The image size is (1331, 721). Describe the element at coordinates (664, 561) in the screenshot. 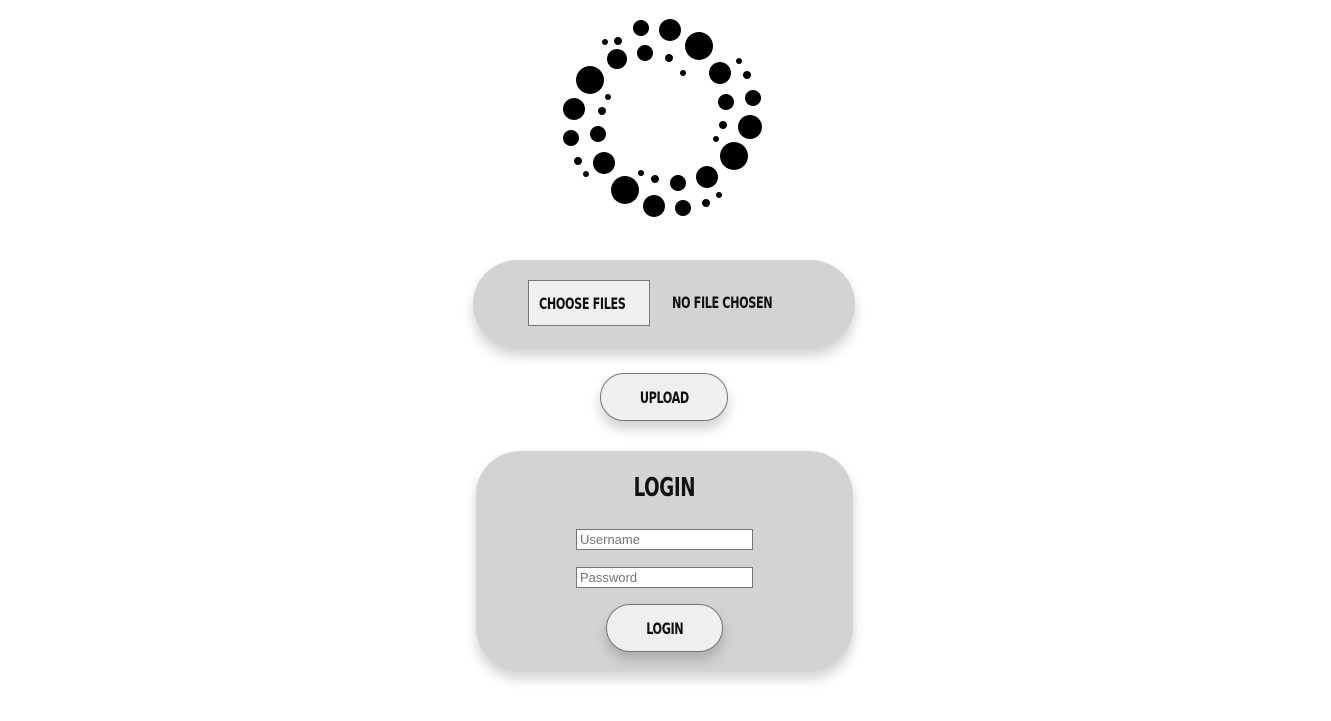

I see `login-panel: LOGIN LOGIN` at that location.